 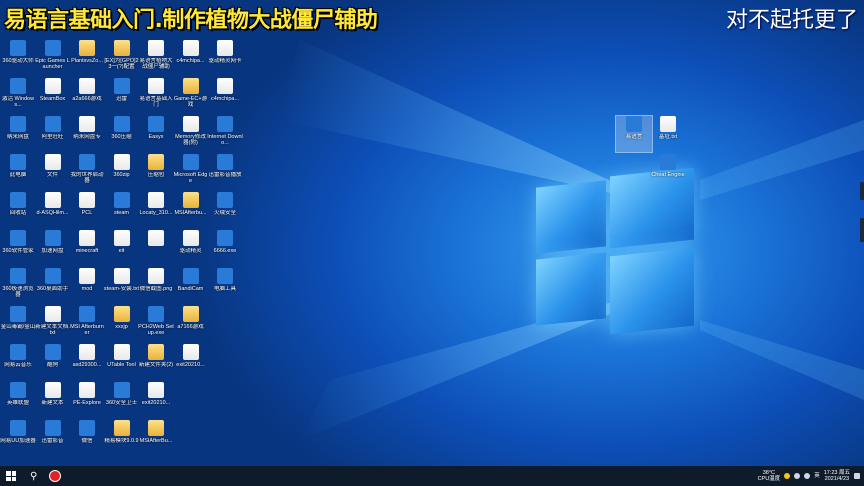 What do you see at coordinates (87, 286) in the screenshot?
I see `desktop-icon: mod` at bounding box center [87, 286].